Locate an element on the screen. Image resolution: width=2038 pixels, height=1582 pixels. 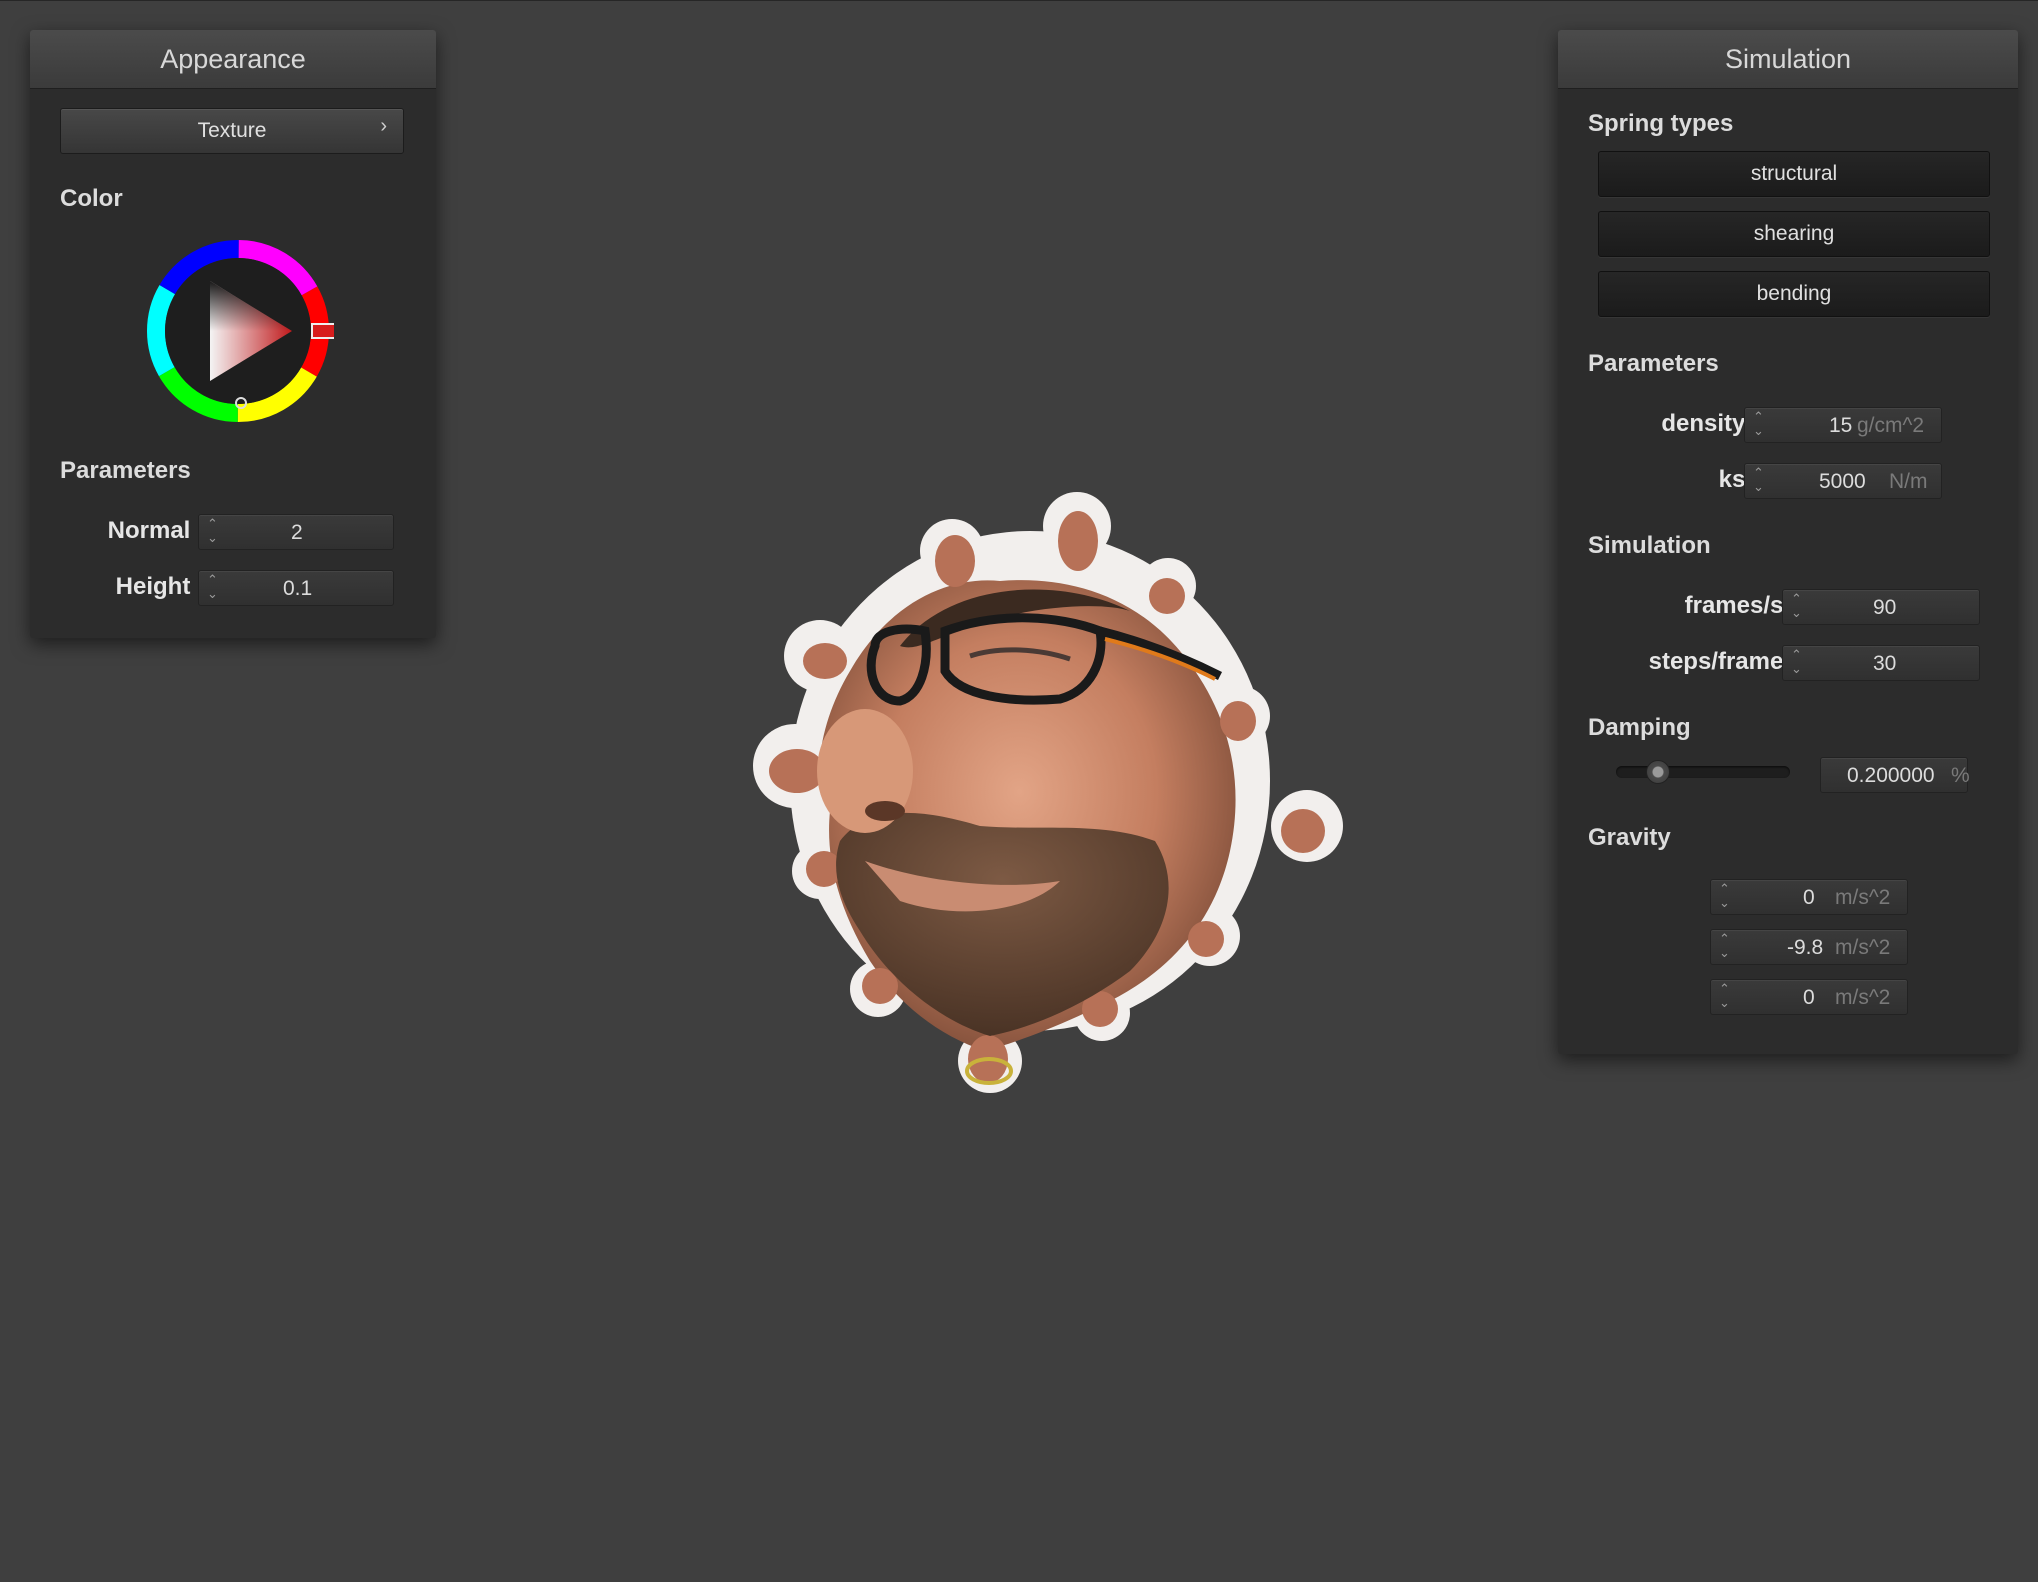
density-input: ⌃ ⌄ 15 g/cm^2 is located at coordinates (1843, 425).